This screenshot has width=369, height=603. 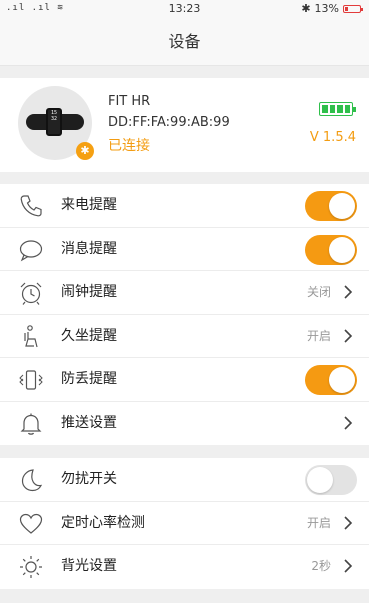 I want to click on bluetooth-status-icon: ✱, so click(x=306, y=8).